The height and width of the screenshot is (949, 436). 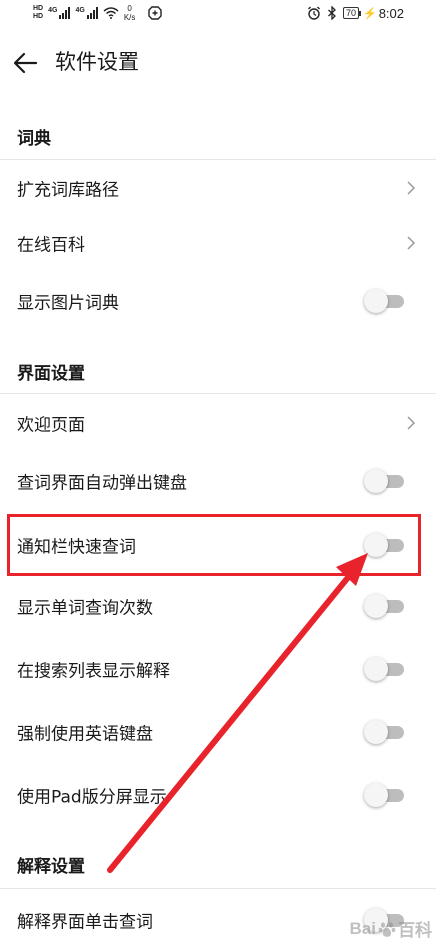 I want to click on status-left: HD HD 4G 4G 0 K/s, so click(x=98, y=13).